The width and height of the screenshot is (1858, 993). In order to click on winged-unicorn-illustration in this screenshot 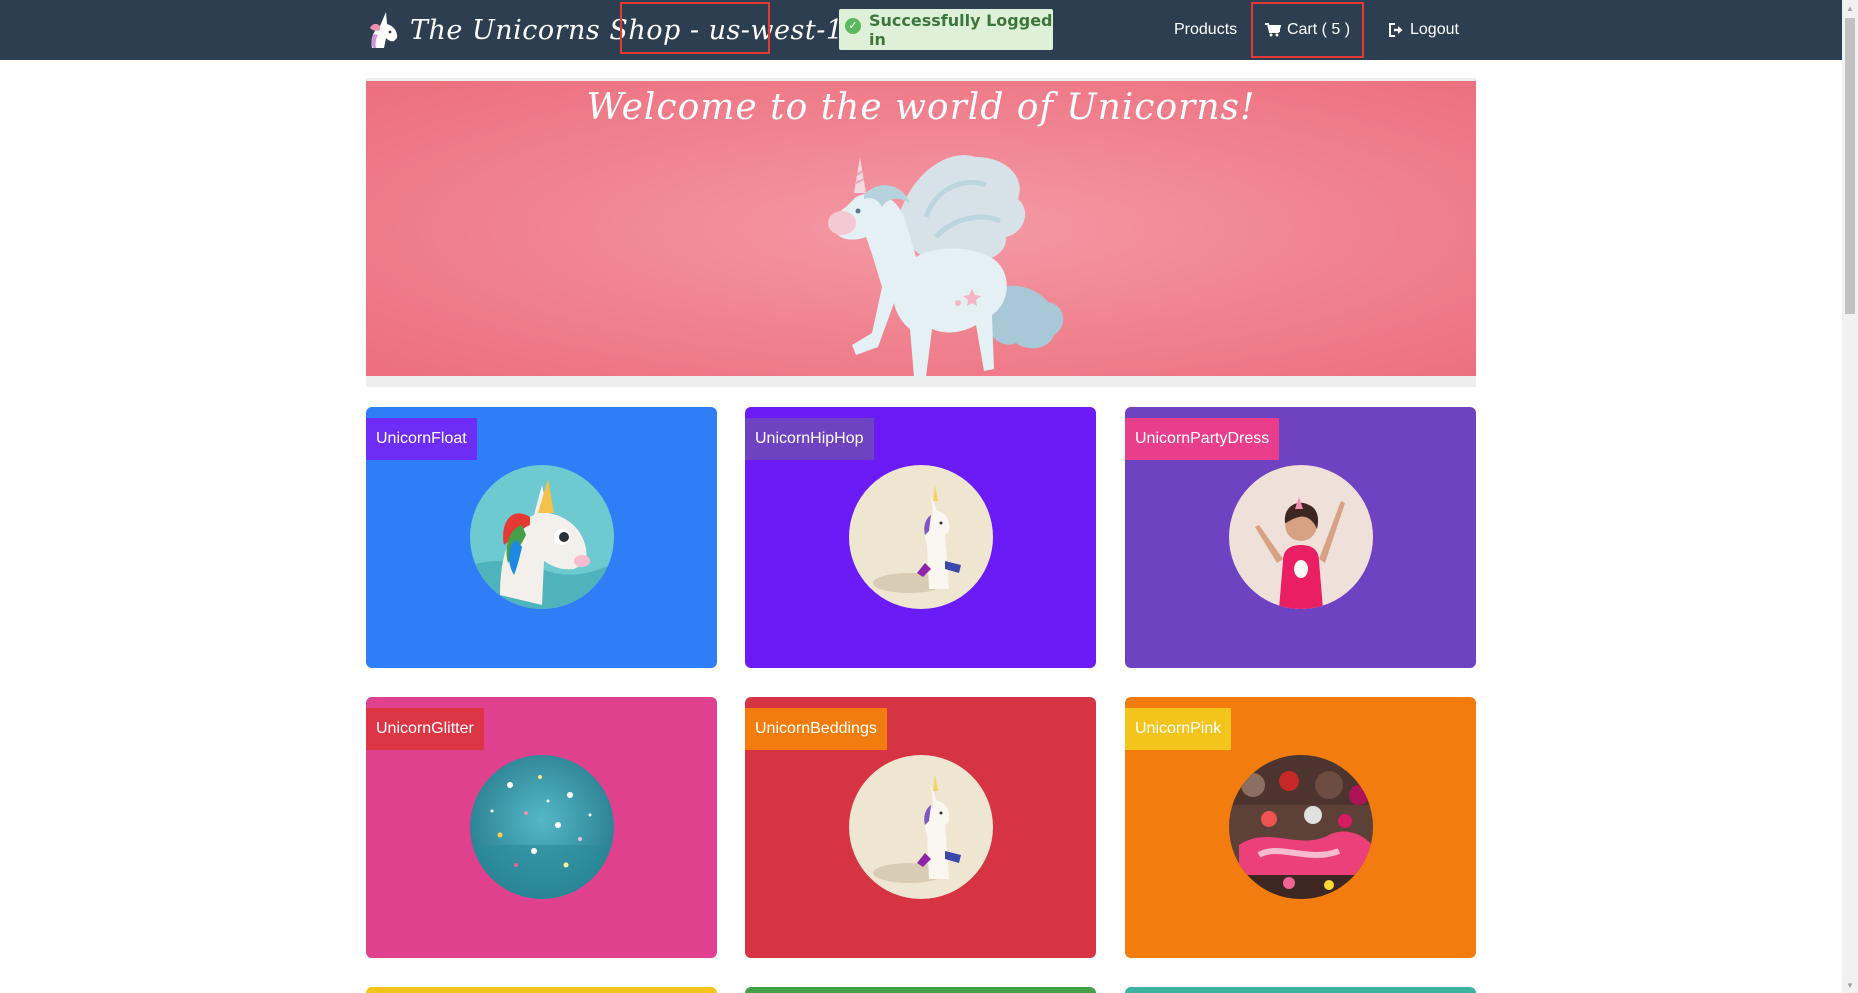, I will do `click(946, 266)`.